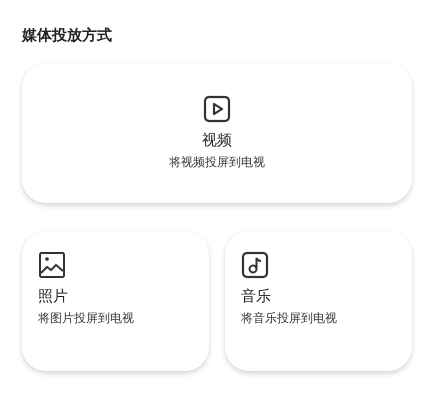 The height and width of the screenshot is (401, 434). What do you see at coordinates (53, 296) in the screenshot?
I see `card-title: 照片` at bounding box center [53, 296].